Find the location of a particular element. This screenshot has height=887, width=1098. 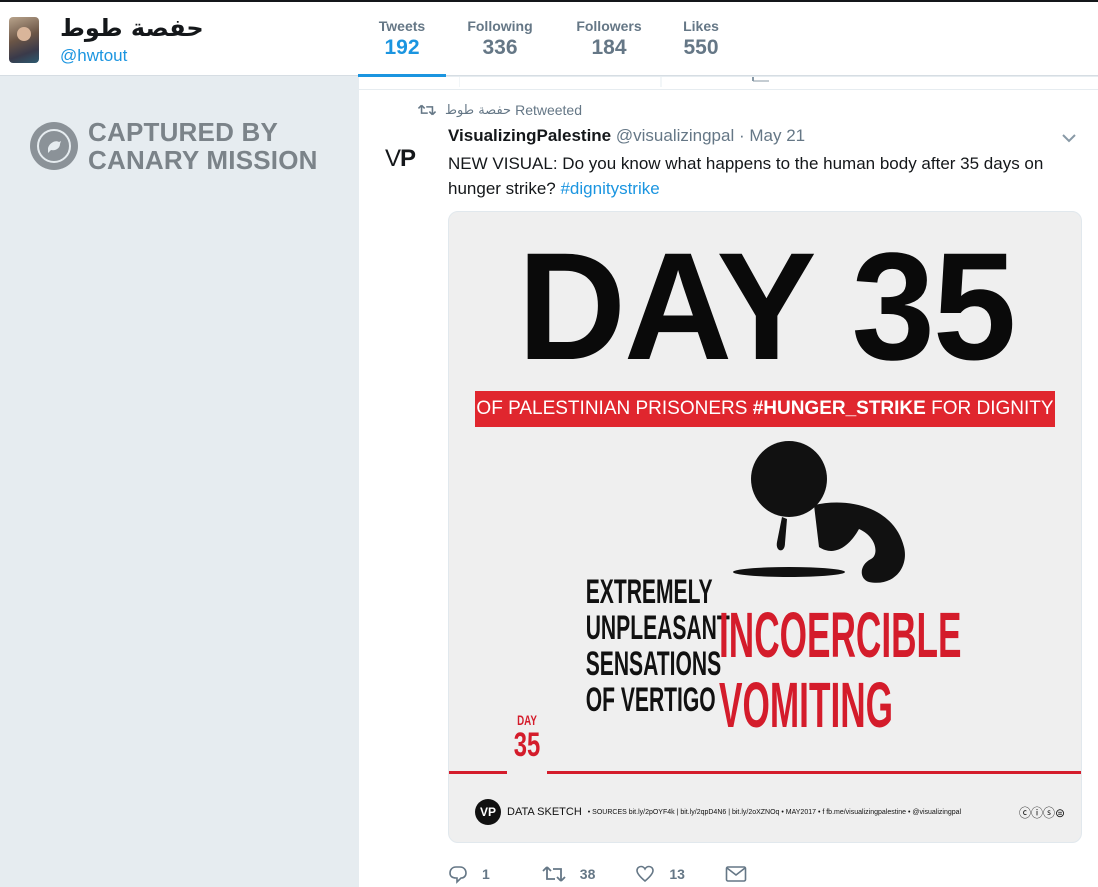

tweet-date: May 21 is located at coordinates (777, 135).